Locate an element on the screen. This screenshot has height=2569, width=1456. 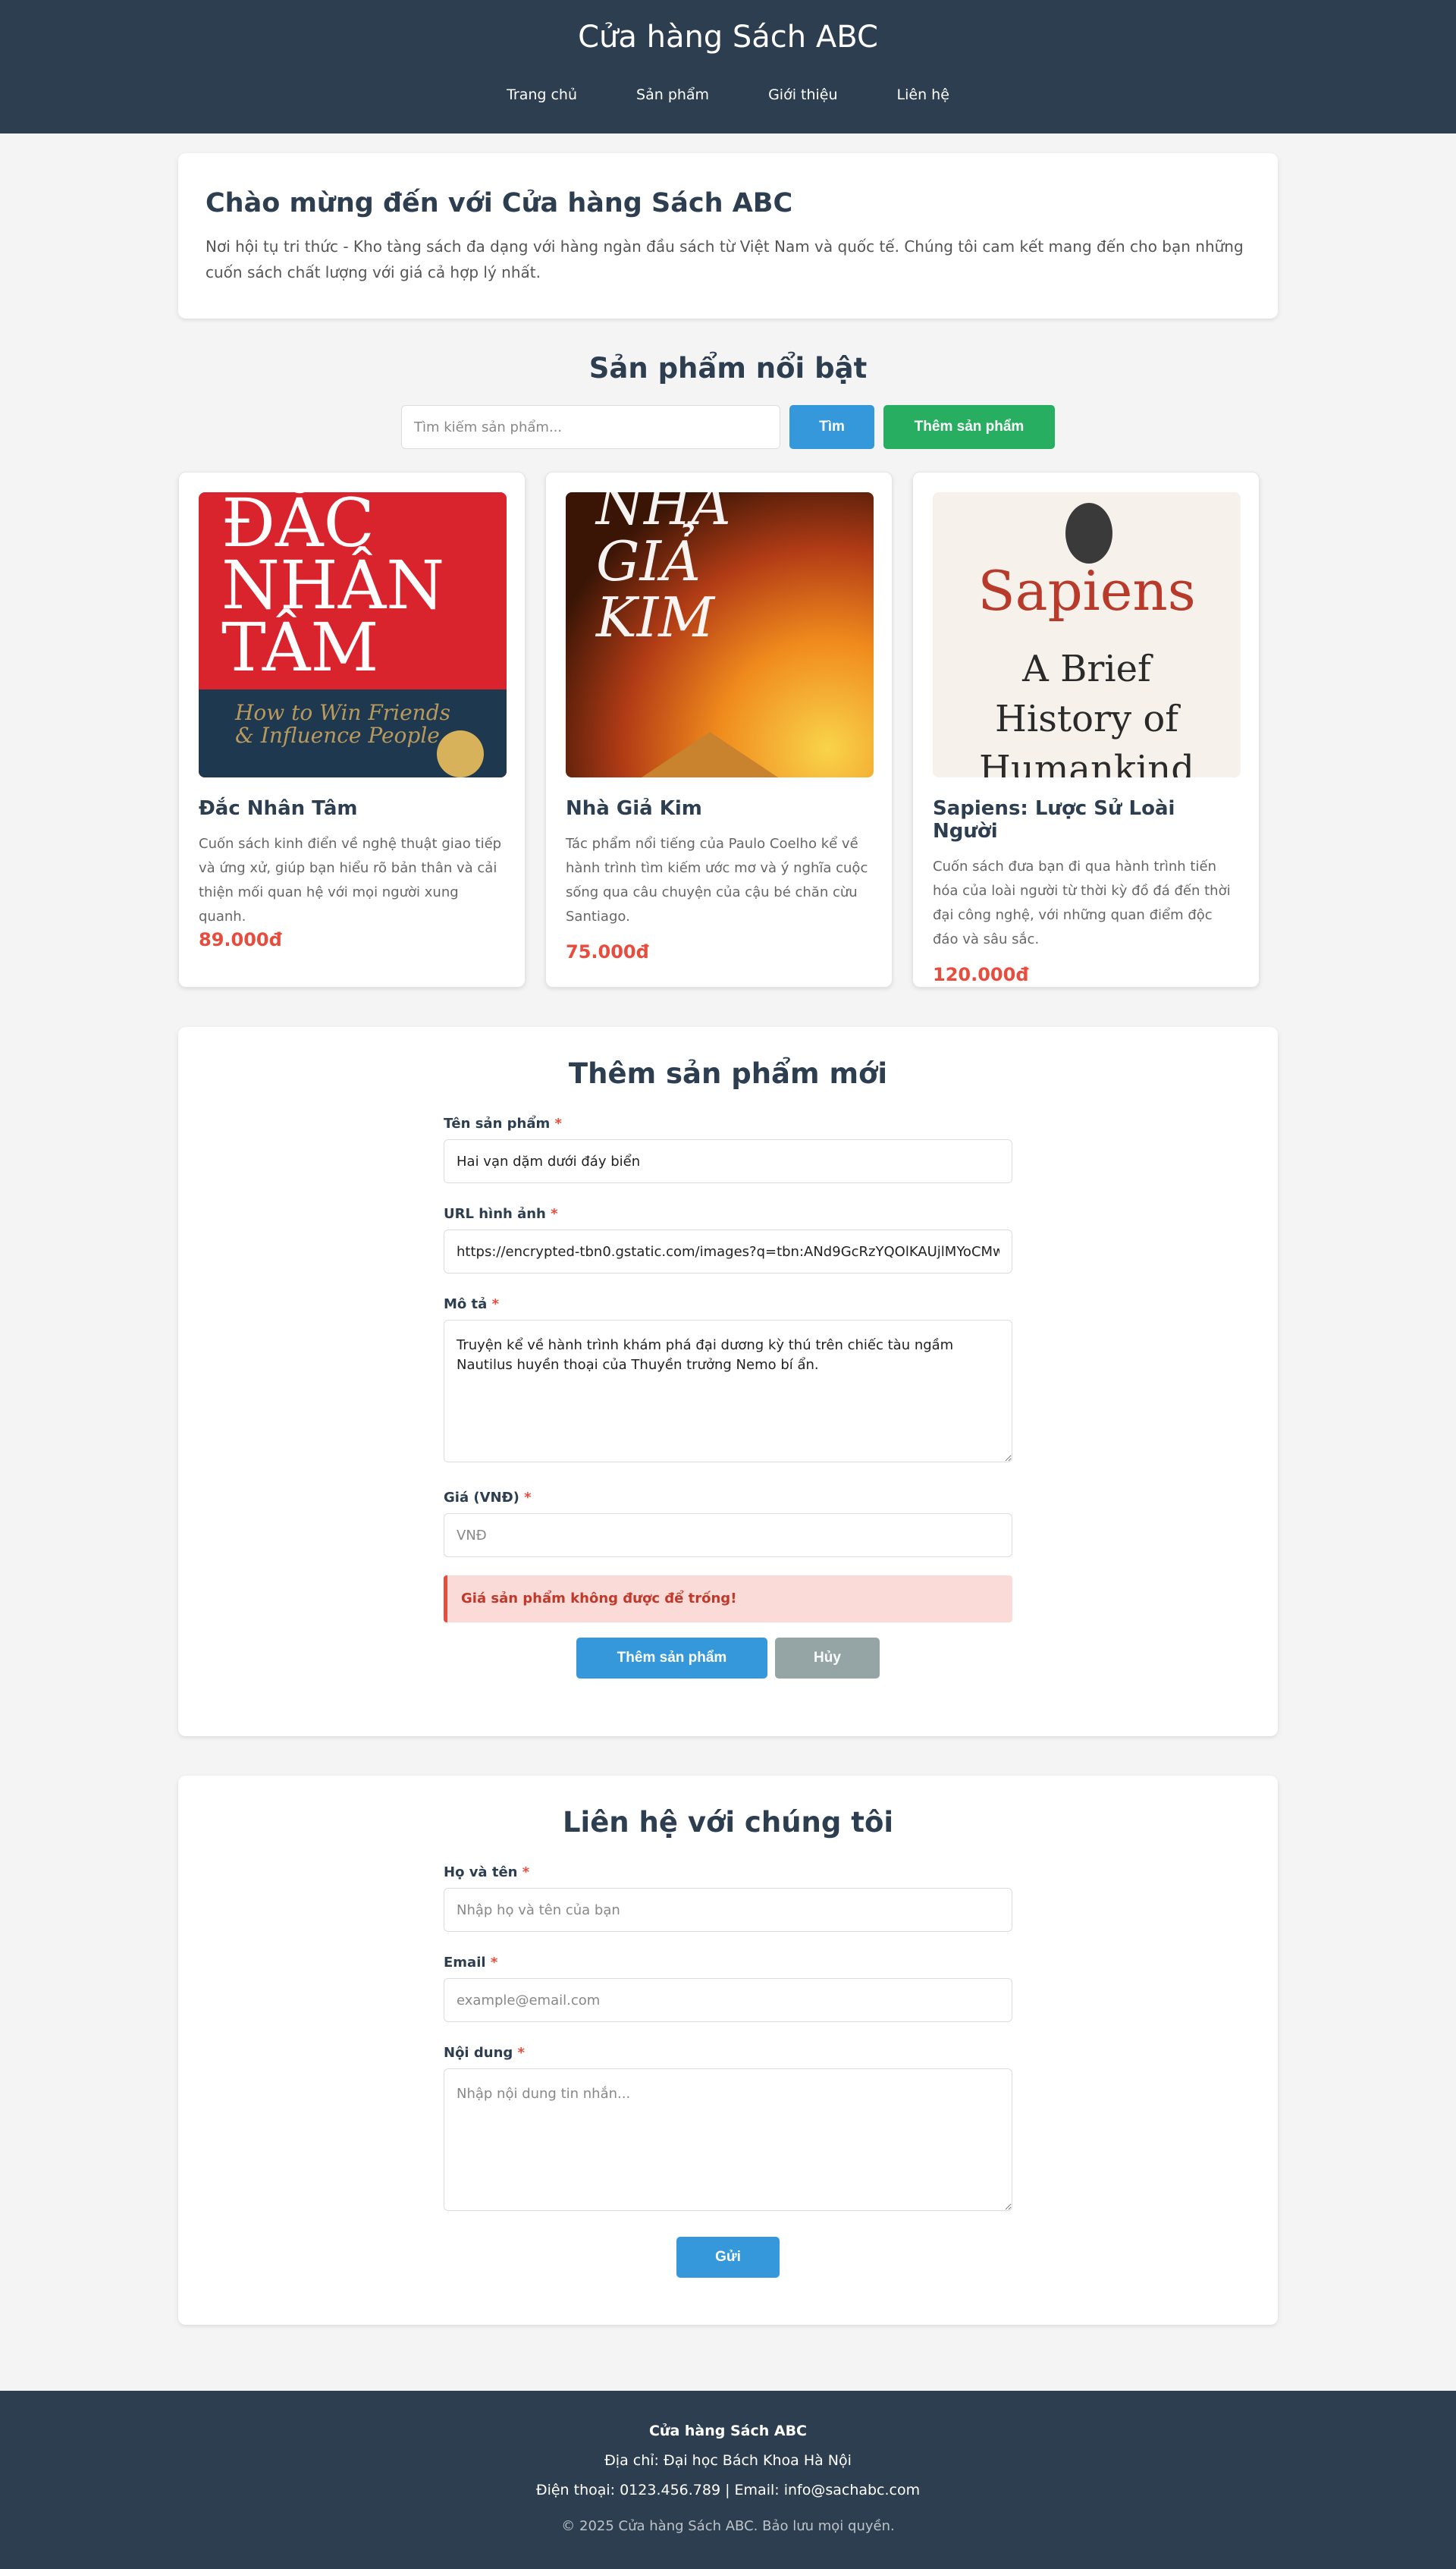
product-price: 89.000đ is located at coordinates (240, 939).